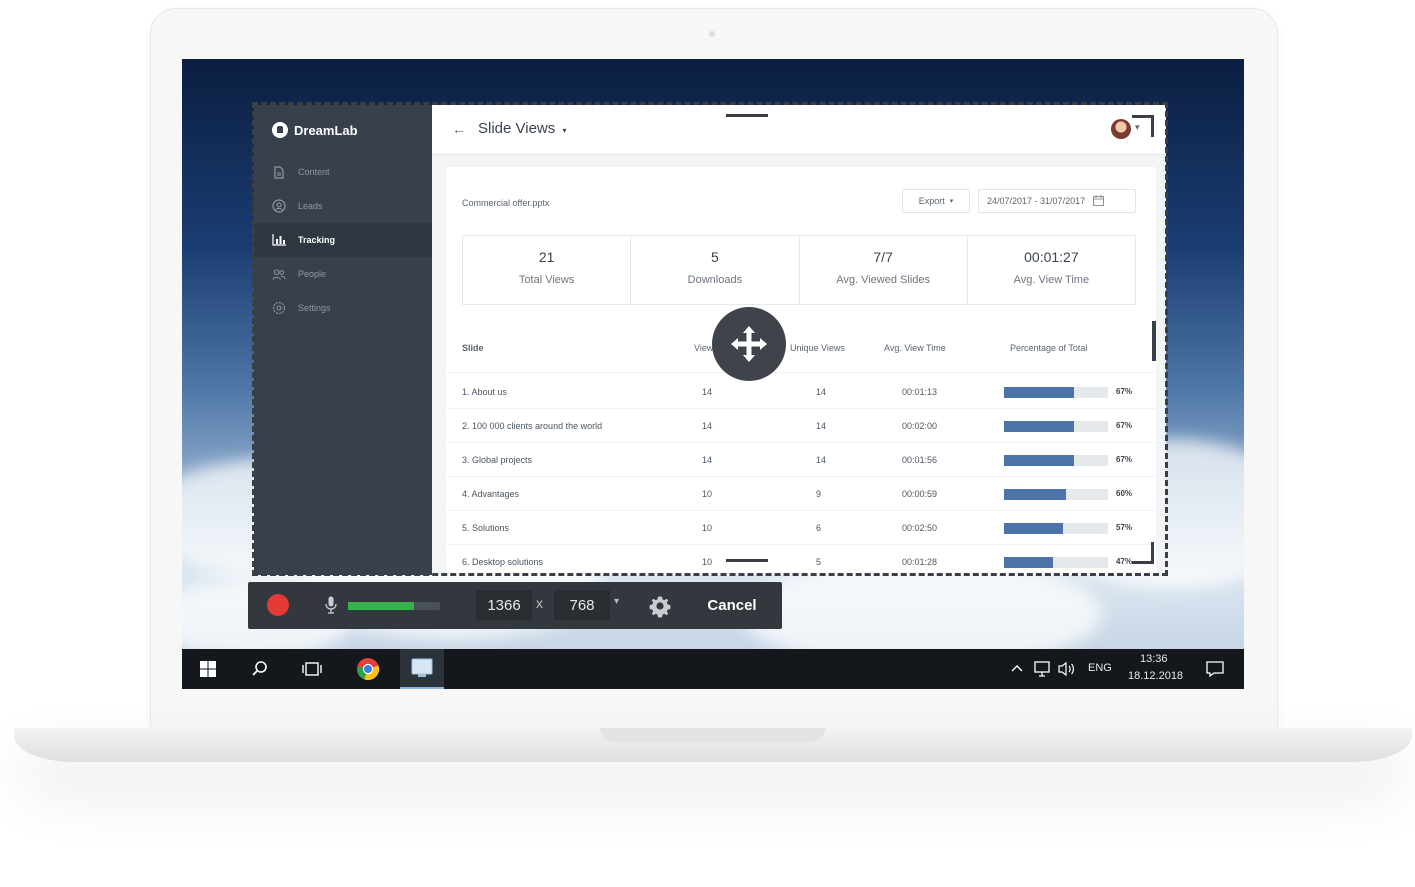 This screenshot has width=1415, height=887. I want to click on dimension-separator: x, so click(539, 603).